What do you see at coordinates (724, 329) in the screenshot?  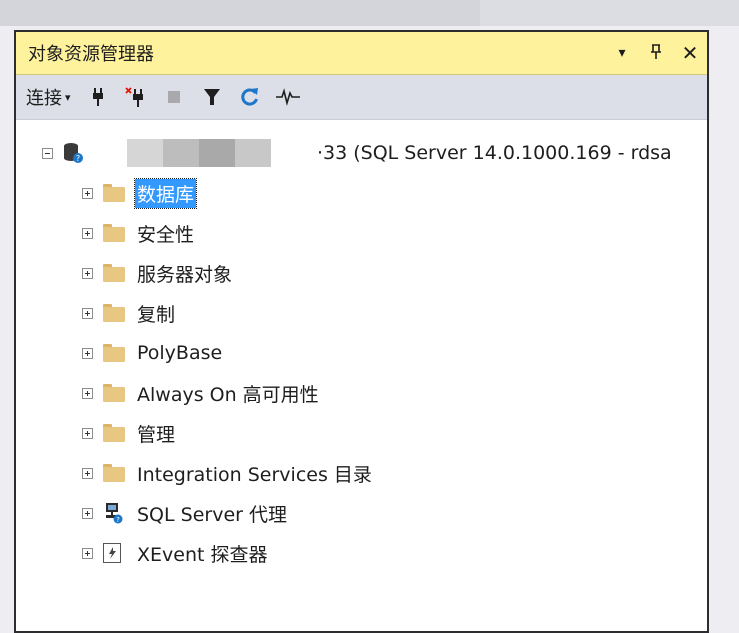 I see `right-edge` at bounding box center [724, 329].